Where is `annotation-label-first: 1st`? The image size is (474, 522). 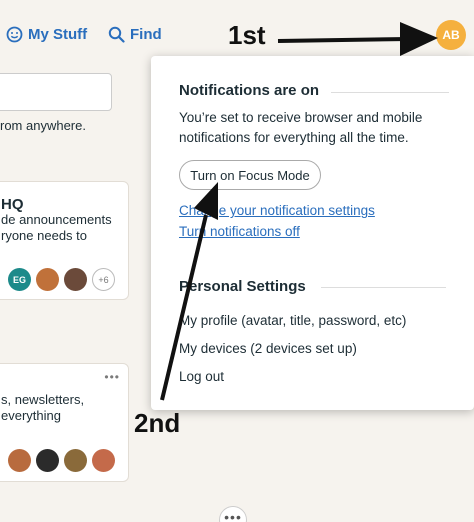 annotation-label-first: 1st is located at coordinates (247, 35).